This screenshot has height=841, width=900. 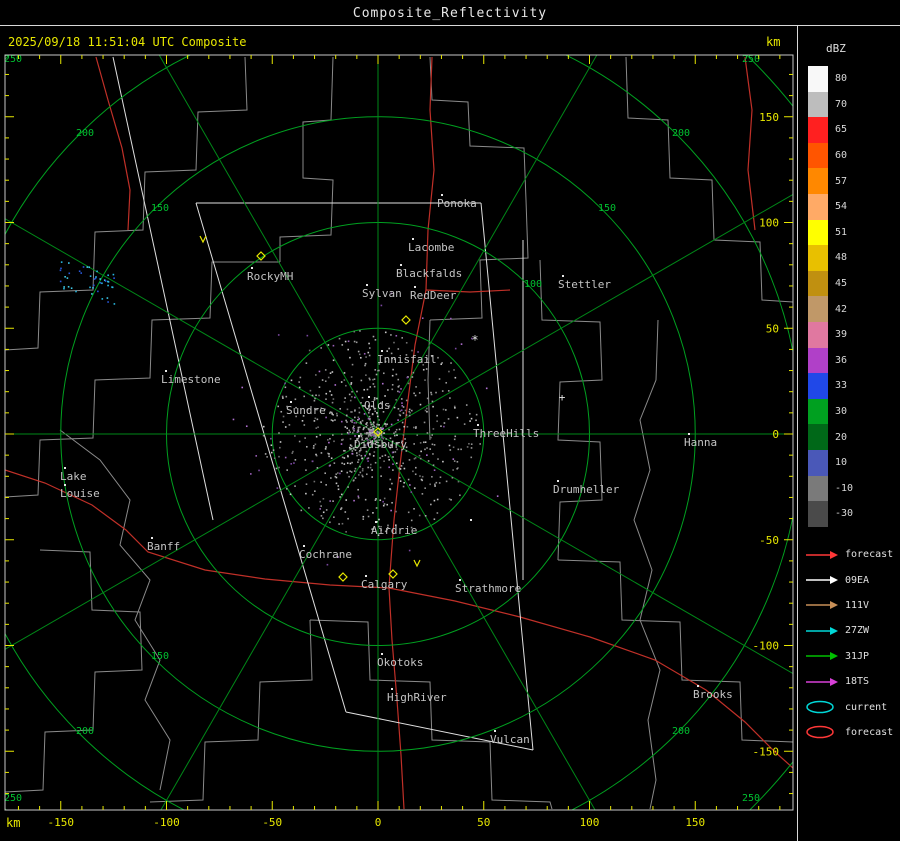 I want to click on legend-row-27ZW: 27ZW, so click(x=848, y=630).